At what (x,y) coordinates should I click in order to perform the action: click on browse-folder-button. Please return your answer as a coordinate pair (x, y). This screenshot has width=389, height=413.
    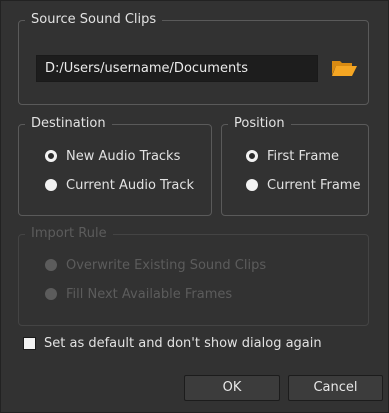
    Looking at the image, I should click on (344, 68).